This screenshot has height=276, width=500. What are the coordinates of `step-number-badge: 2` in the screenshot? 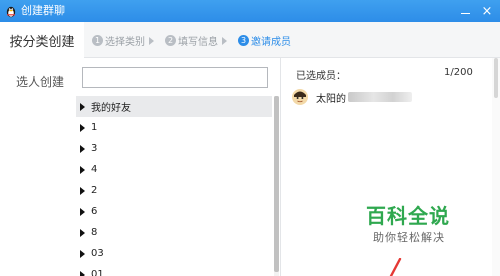 It's located at (170, 40).